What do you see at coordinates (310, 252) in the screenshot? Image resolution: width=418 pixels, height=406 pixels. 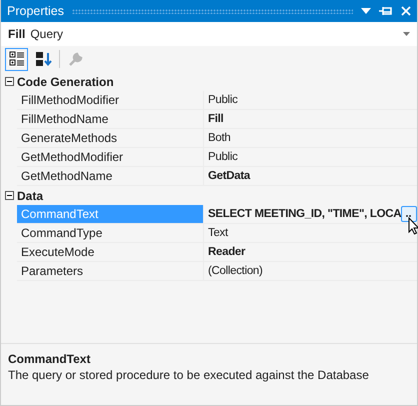 I see `property-value: Reader` at bounding box center [310, 252].